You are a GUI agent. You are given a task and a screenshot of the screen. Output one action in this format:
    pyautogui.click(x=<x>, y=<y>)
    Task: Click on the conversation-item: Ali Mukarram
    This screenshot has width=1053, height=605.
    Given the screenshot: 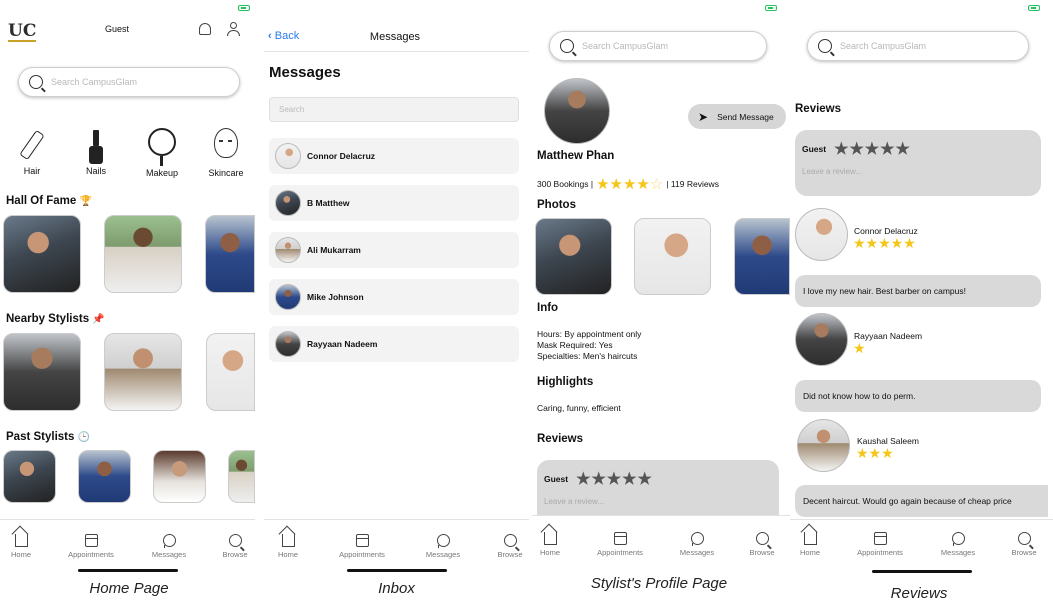 What is the action you would take?
    pyautogui.click(x=394, y=250)
    